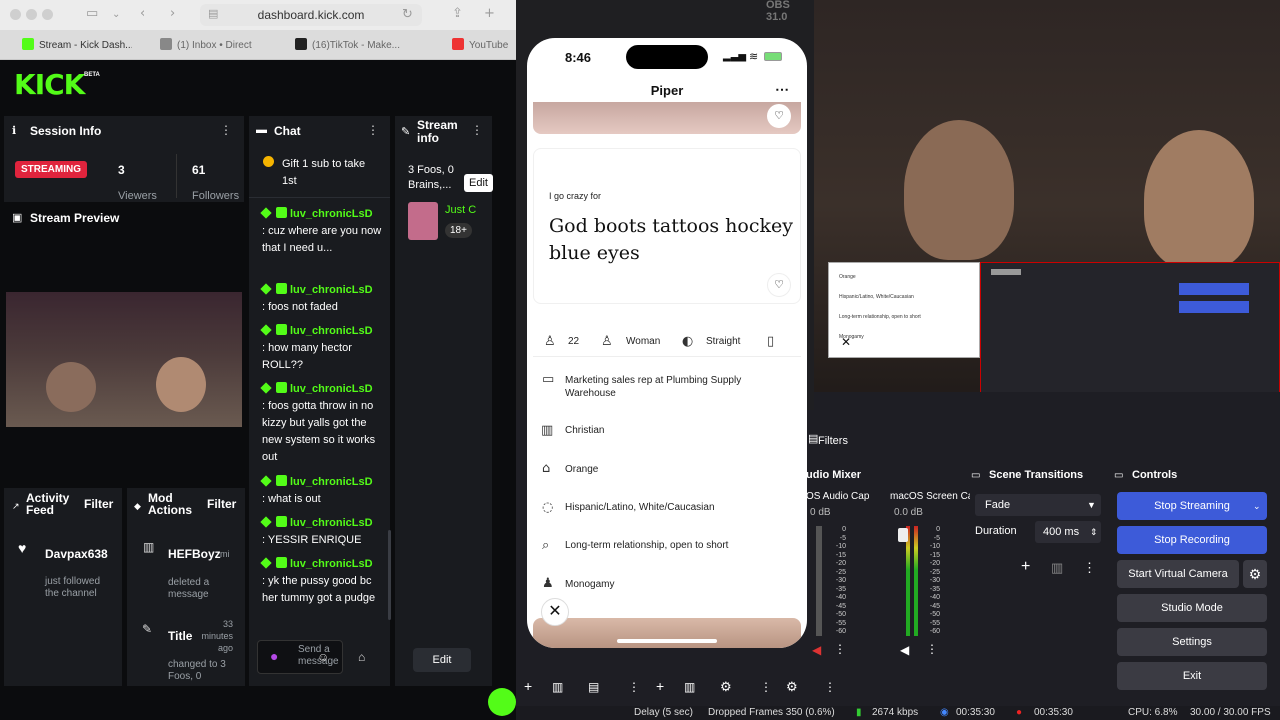  Describe the element at coordinates (1214, 307) in the screenshot. I see `mini-stop-recording` at that location.